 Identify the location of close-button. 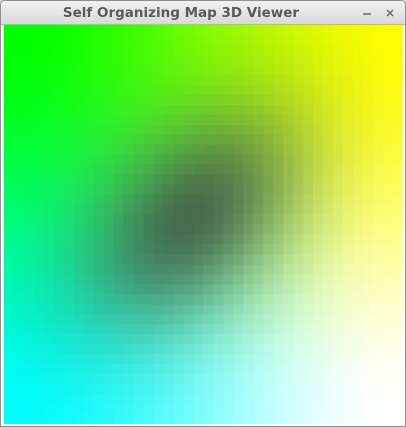
(390, 12).